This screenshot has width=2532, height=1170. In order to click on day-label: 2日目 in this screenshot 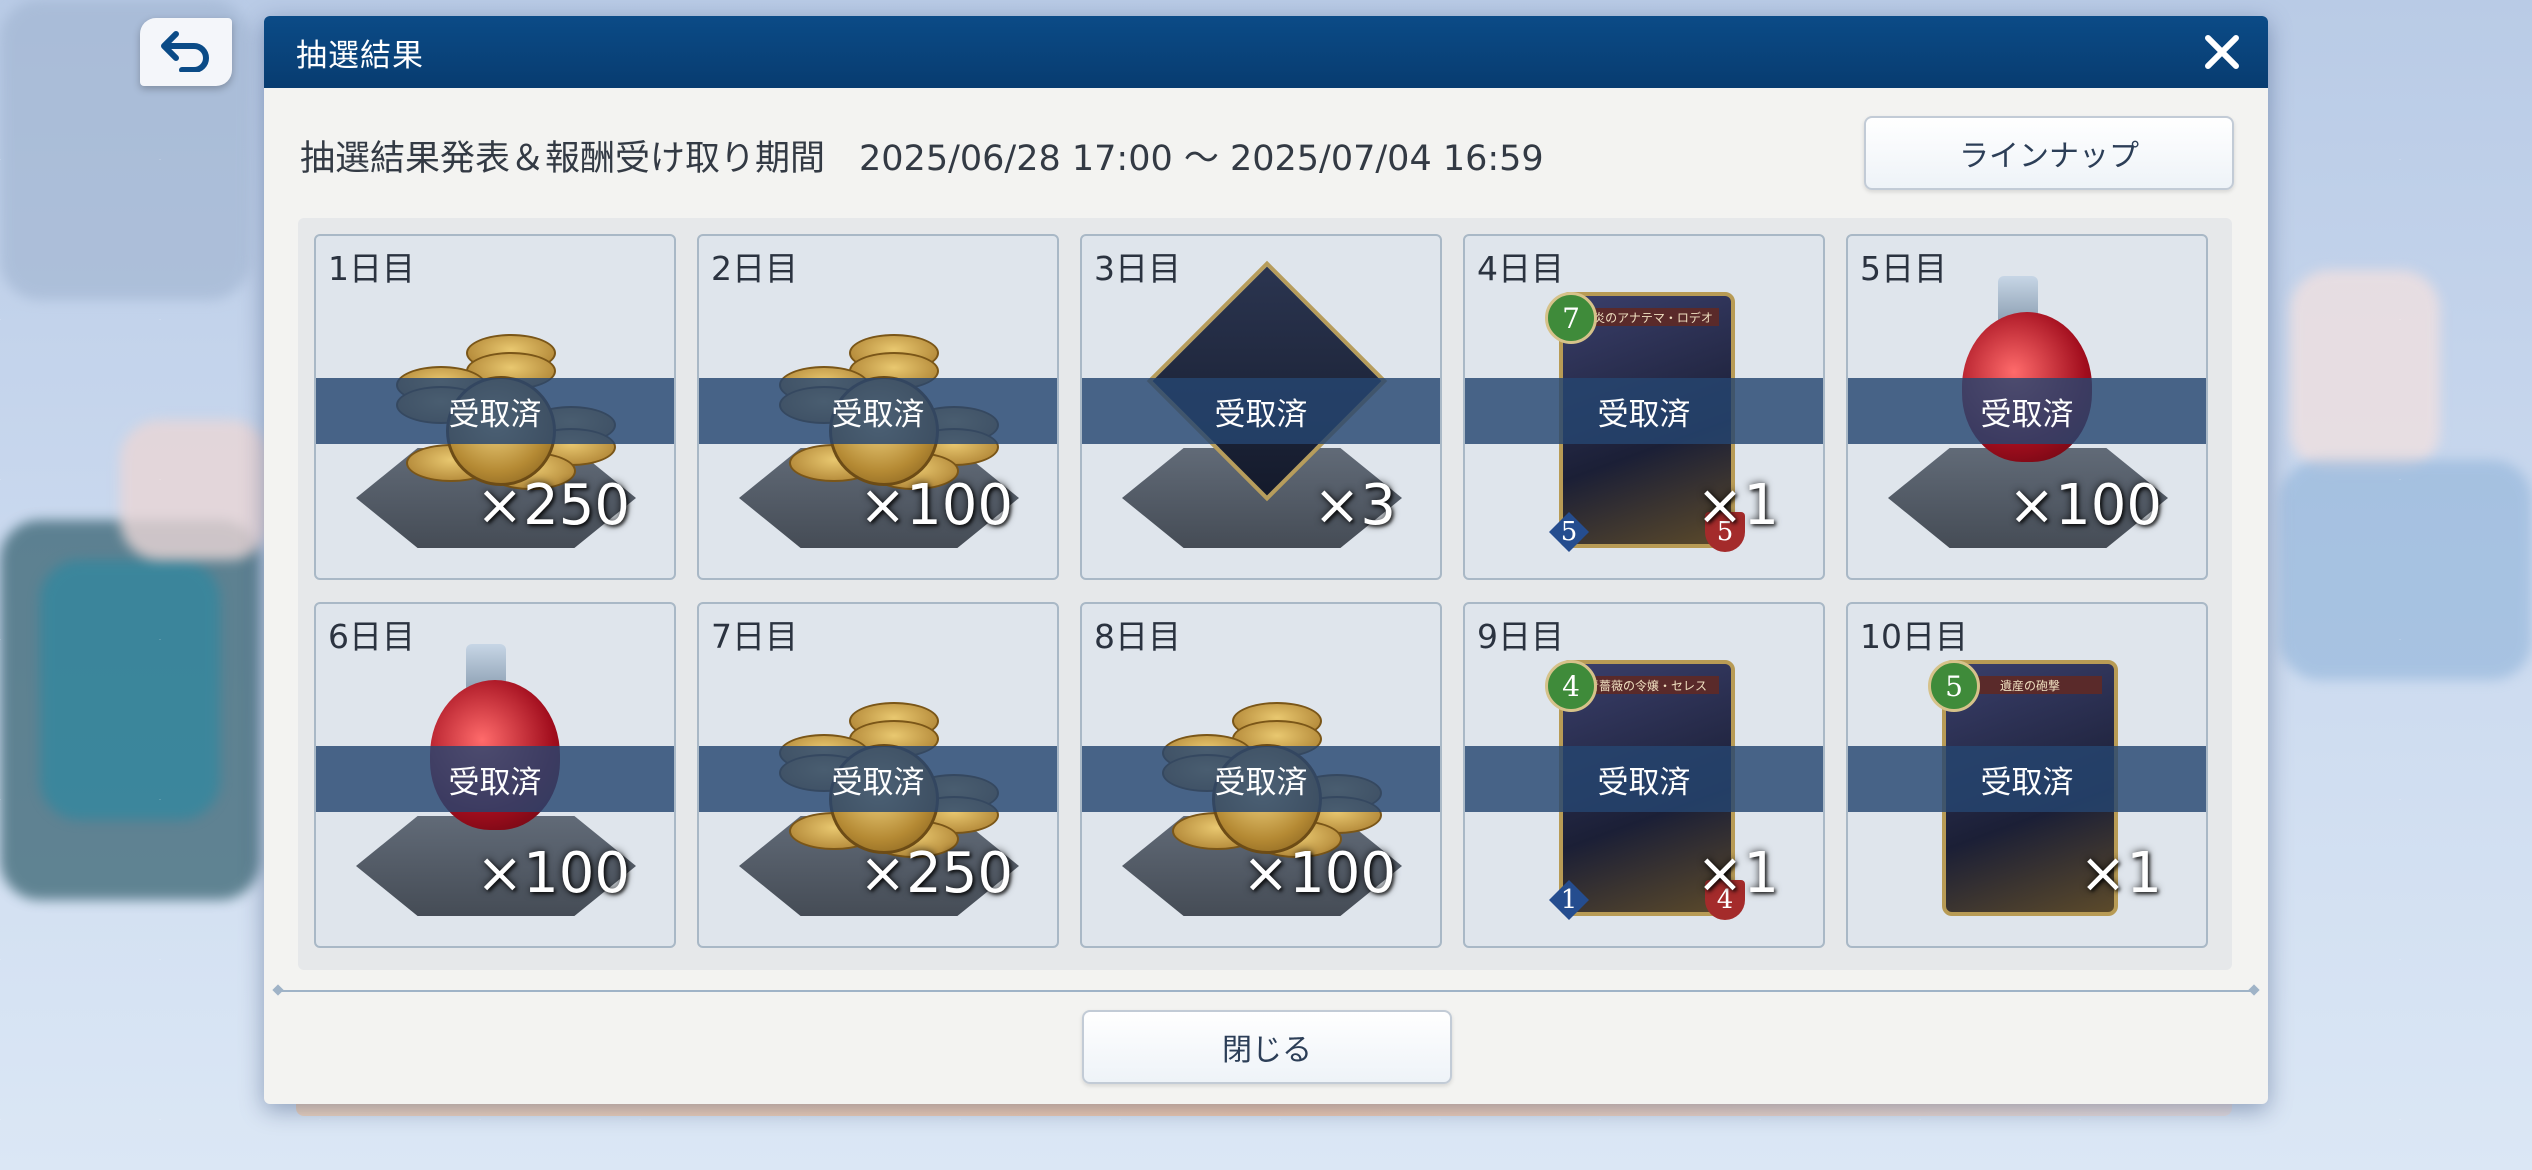, I will do `click(754, 268)`.